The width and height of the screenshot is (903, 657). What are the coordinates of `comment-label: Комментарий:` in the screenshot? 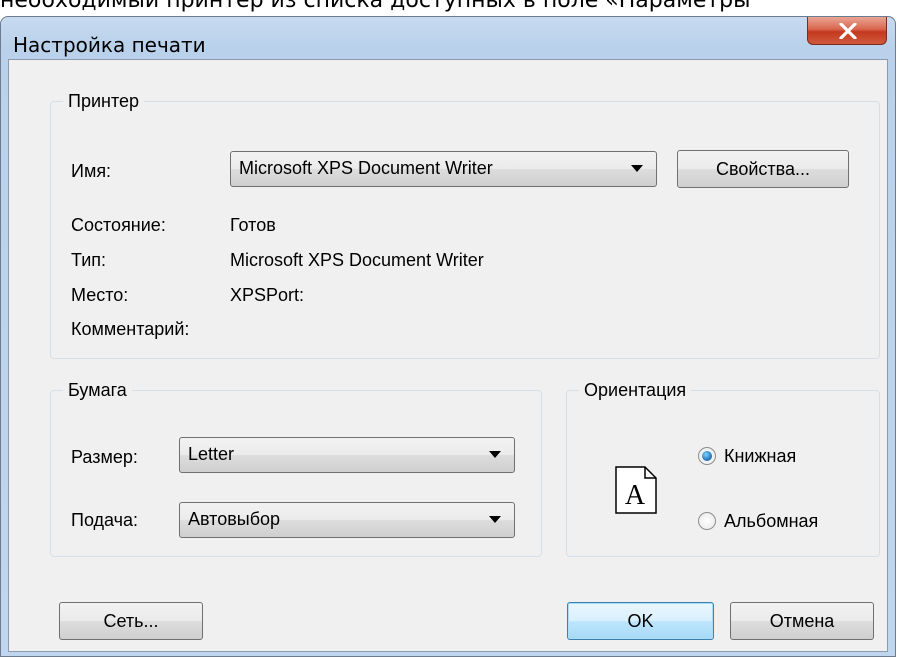 It's located at (130, 329).